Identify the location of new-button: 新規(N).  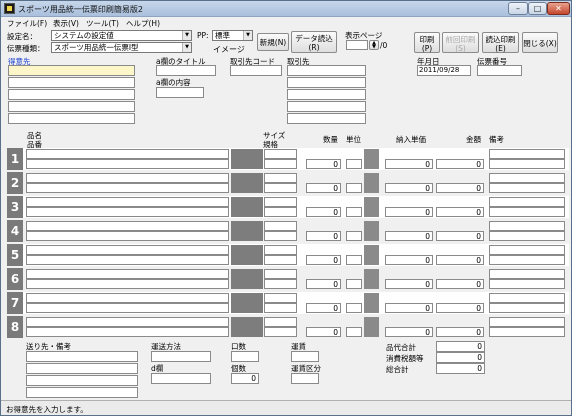
(273, 42).